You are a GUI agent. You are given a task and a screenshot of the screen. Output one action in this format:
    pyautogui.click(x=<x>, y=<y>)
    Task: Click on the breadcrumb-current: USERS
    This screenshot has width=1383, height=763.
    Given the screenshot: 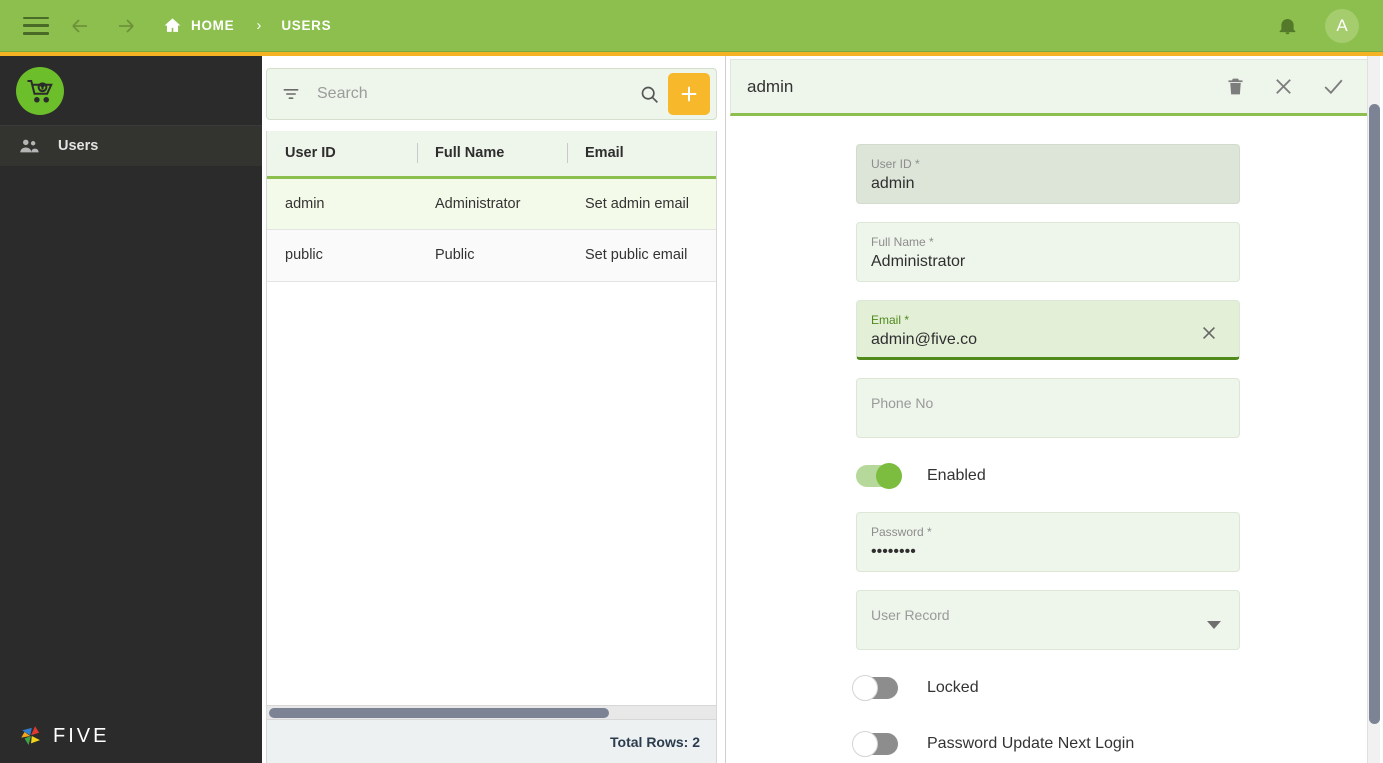 What is the action you would take?
    pyautogui.click(x=306, y=25)
    